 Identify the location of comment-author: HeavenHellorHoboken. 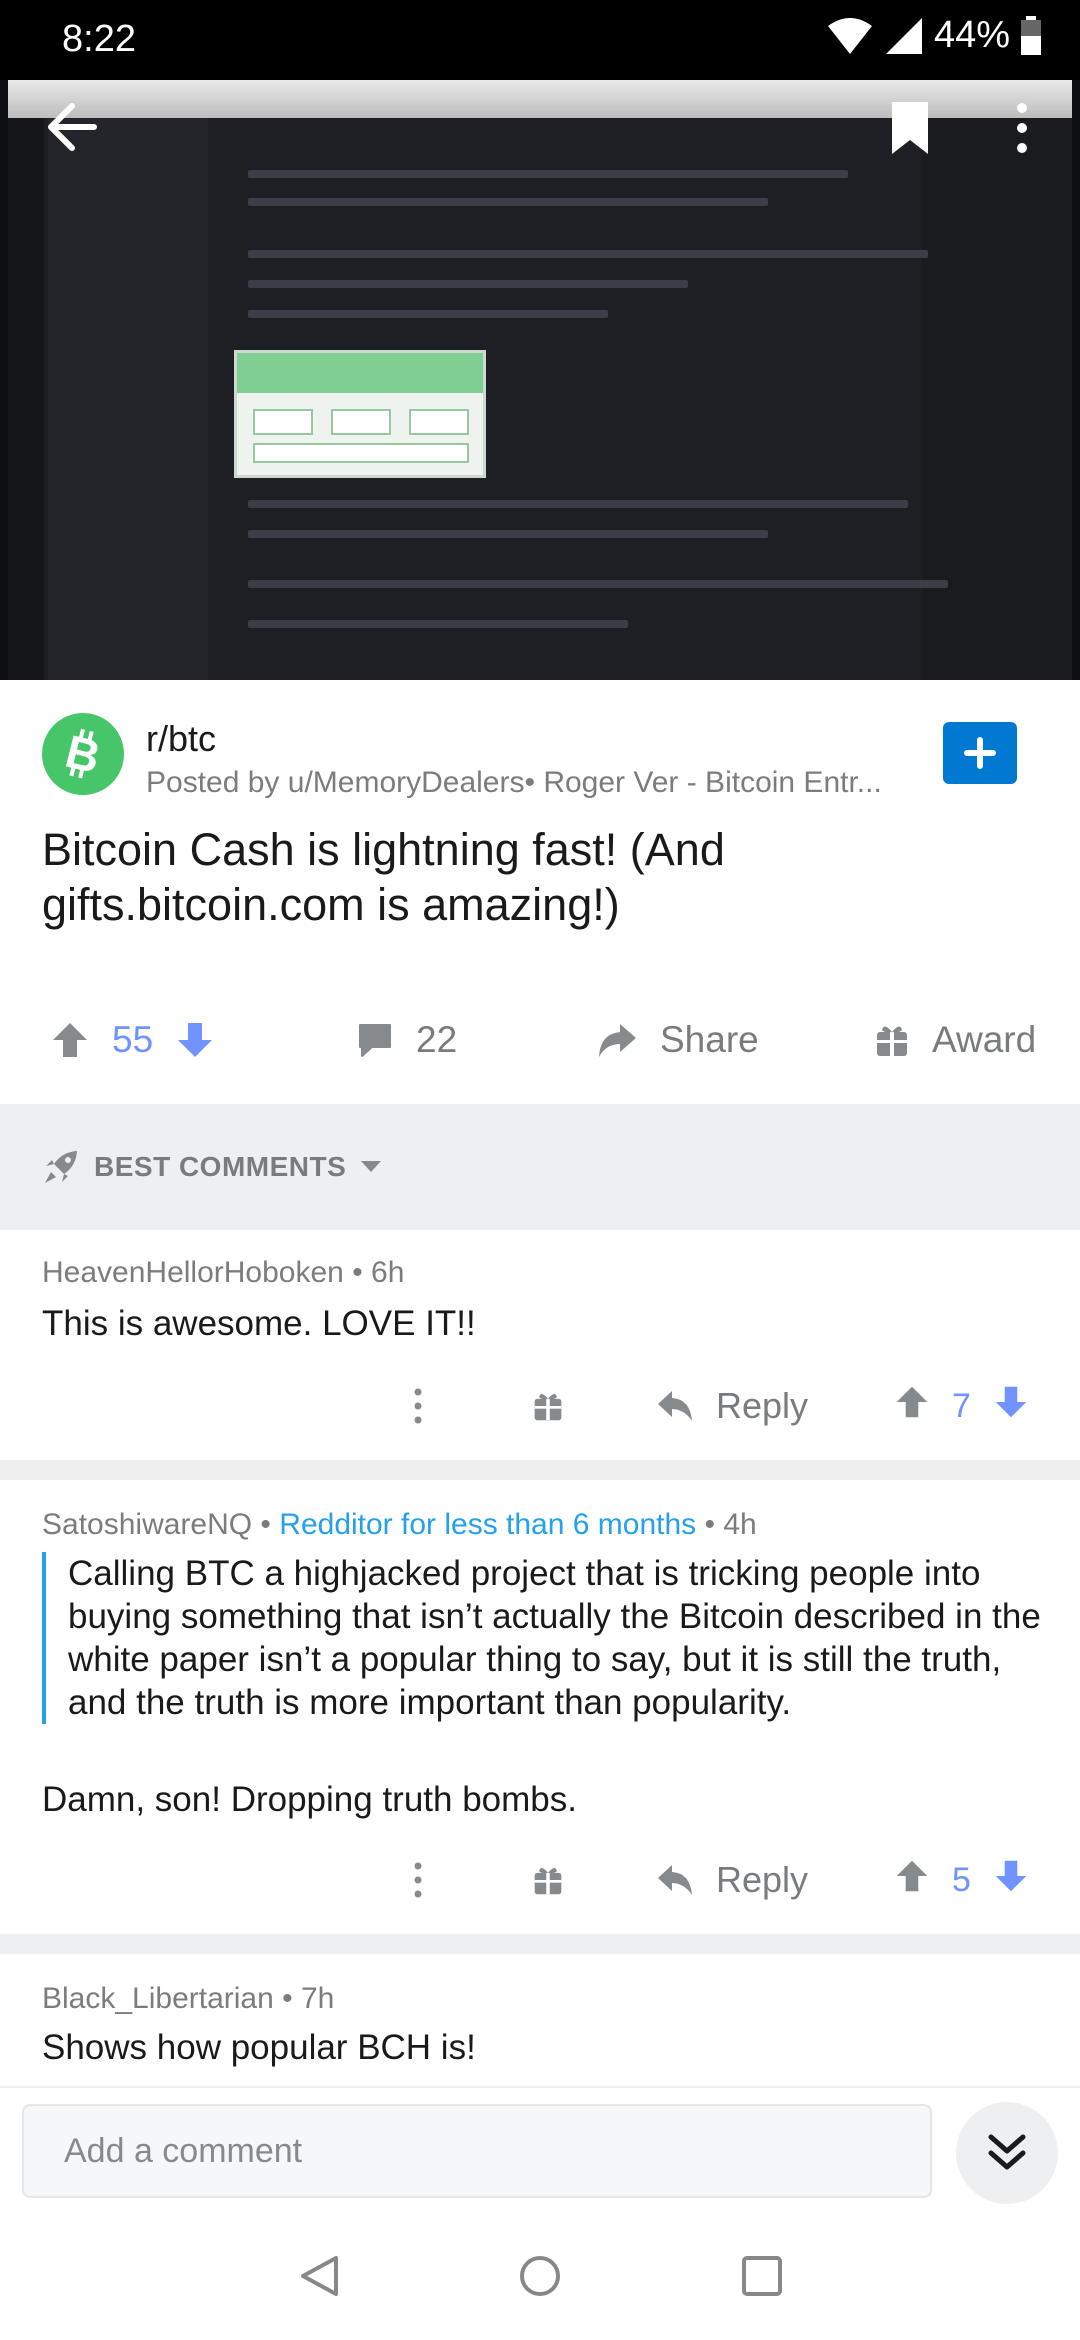
(193, 1272).